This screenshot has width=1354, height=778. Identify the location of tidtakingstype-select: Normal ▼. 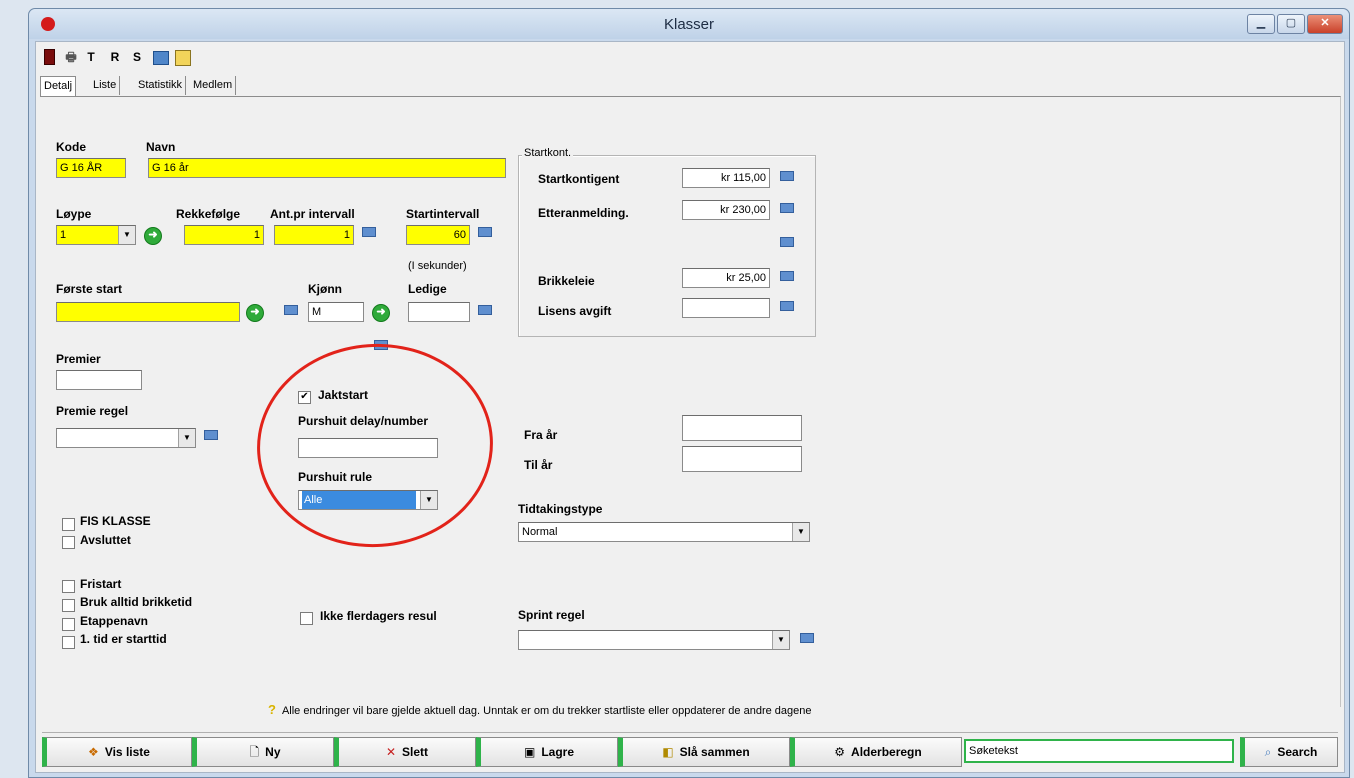
(664, 532).